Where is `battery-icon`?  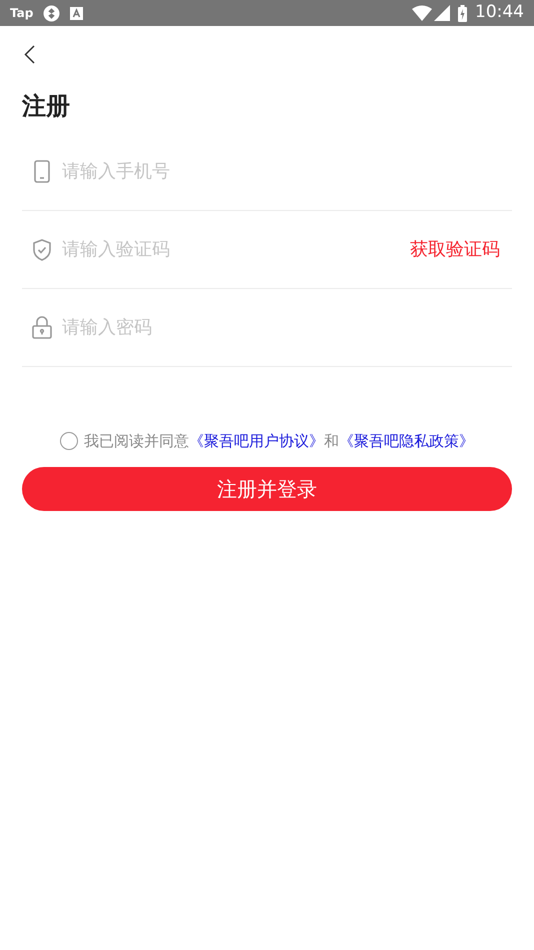 battery-icon is located at coordinates (462, 13).